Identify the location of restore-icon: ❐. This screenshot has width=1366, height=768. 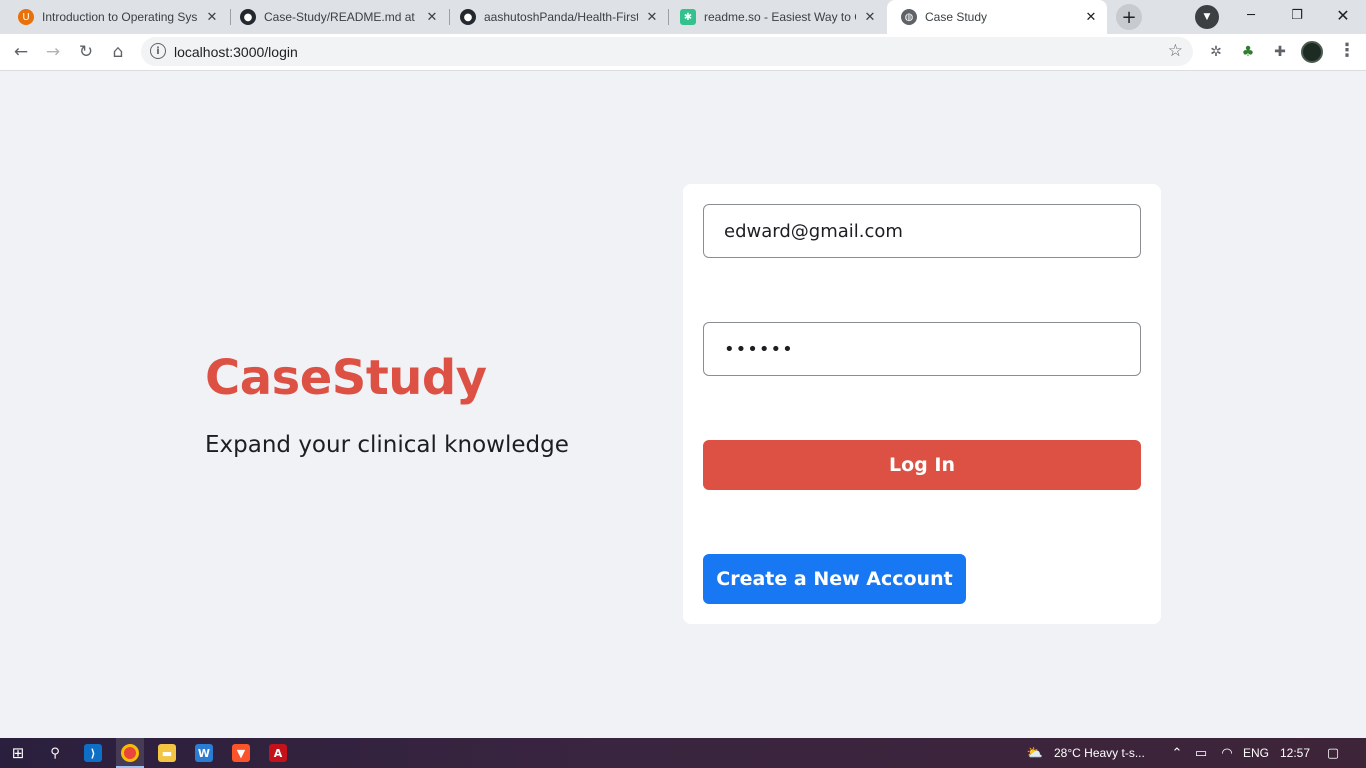
(1297, 15).